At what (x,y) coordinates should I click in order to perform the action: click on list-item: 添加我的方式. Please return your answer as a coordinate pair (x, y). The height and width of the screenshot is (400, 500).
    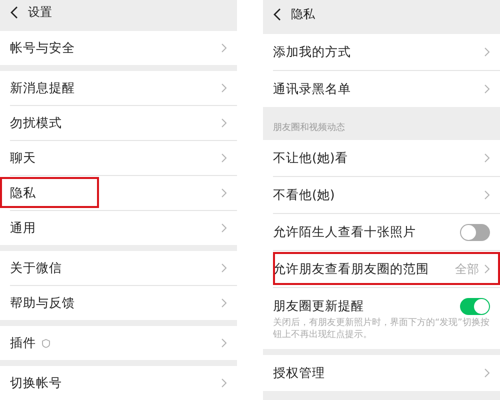
    Looking at the image, I should click on (381, 52).